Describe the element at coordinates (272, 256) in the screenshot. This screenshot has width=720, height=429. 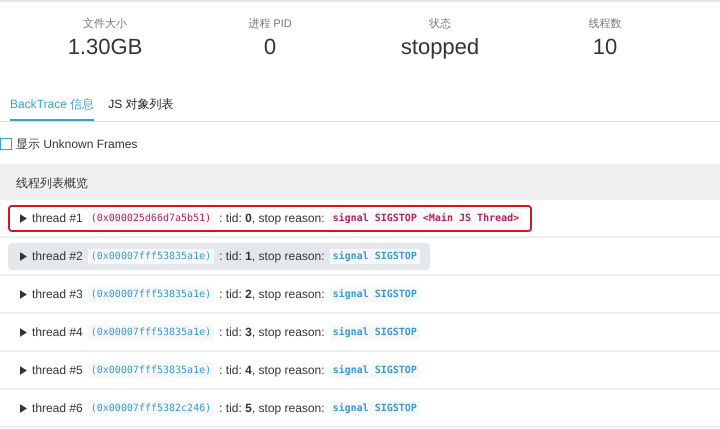
I see `thread-detail: : tid: 1, stop reason:` at that location.